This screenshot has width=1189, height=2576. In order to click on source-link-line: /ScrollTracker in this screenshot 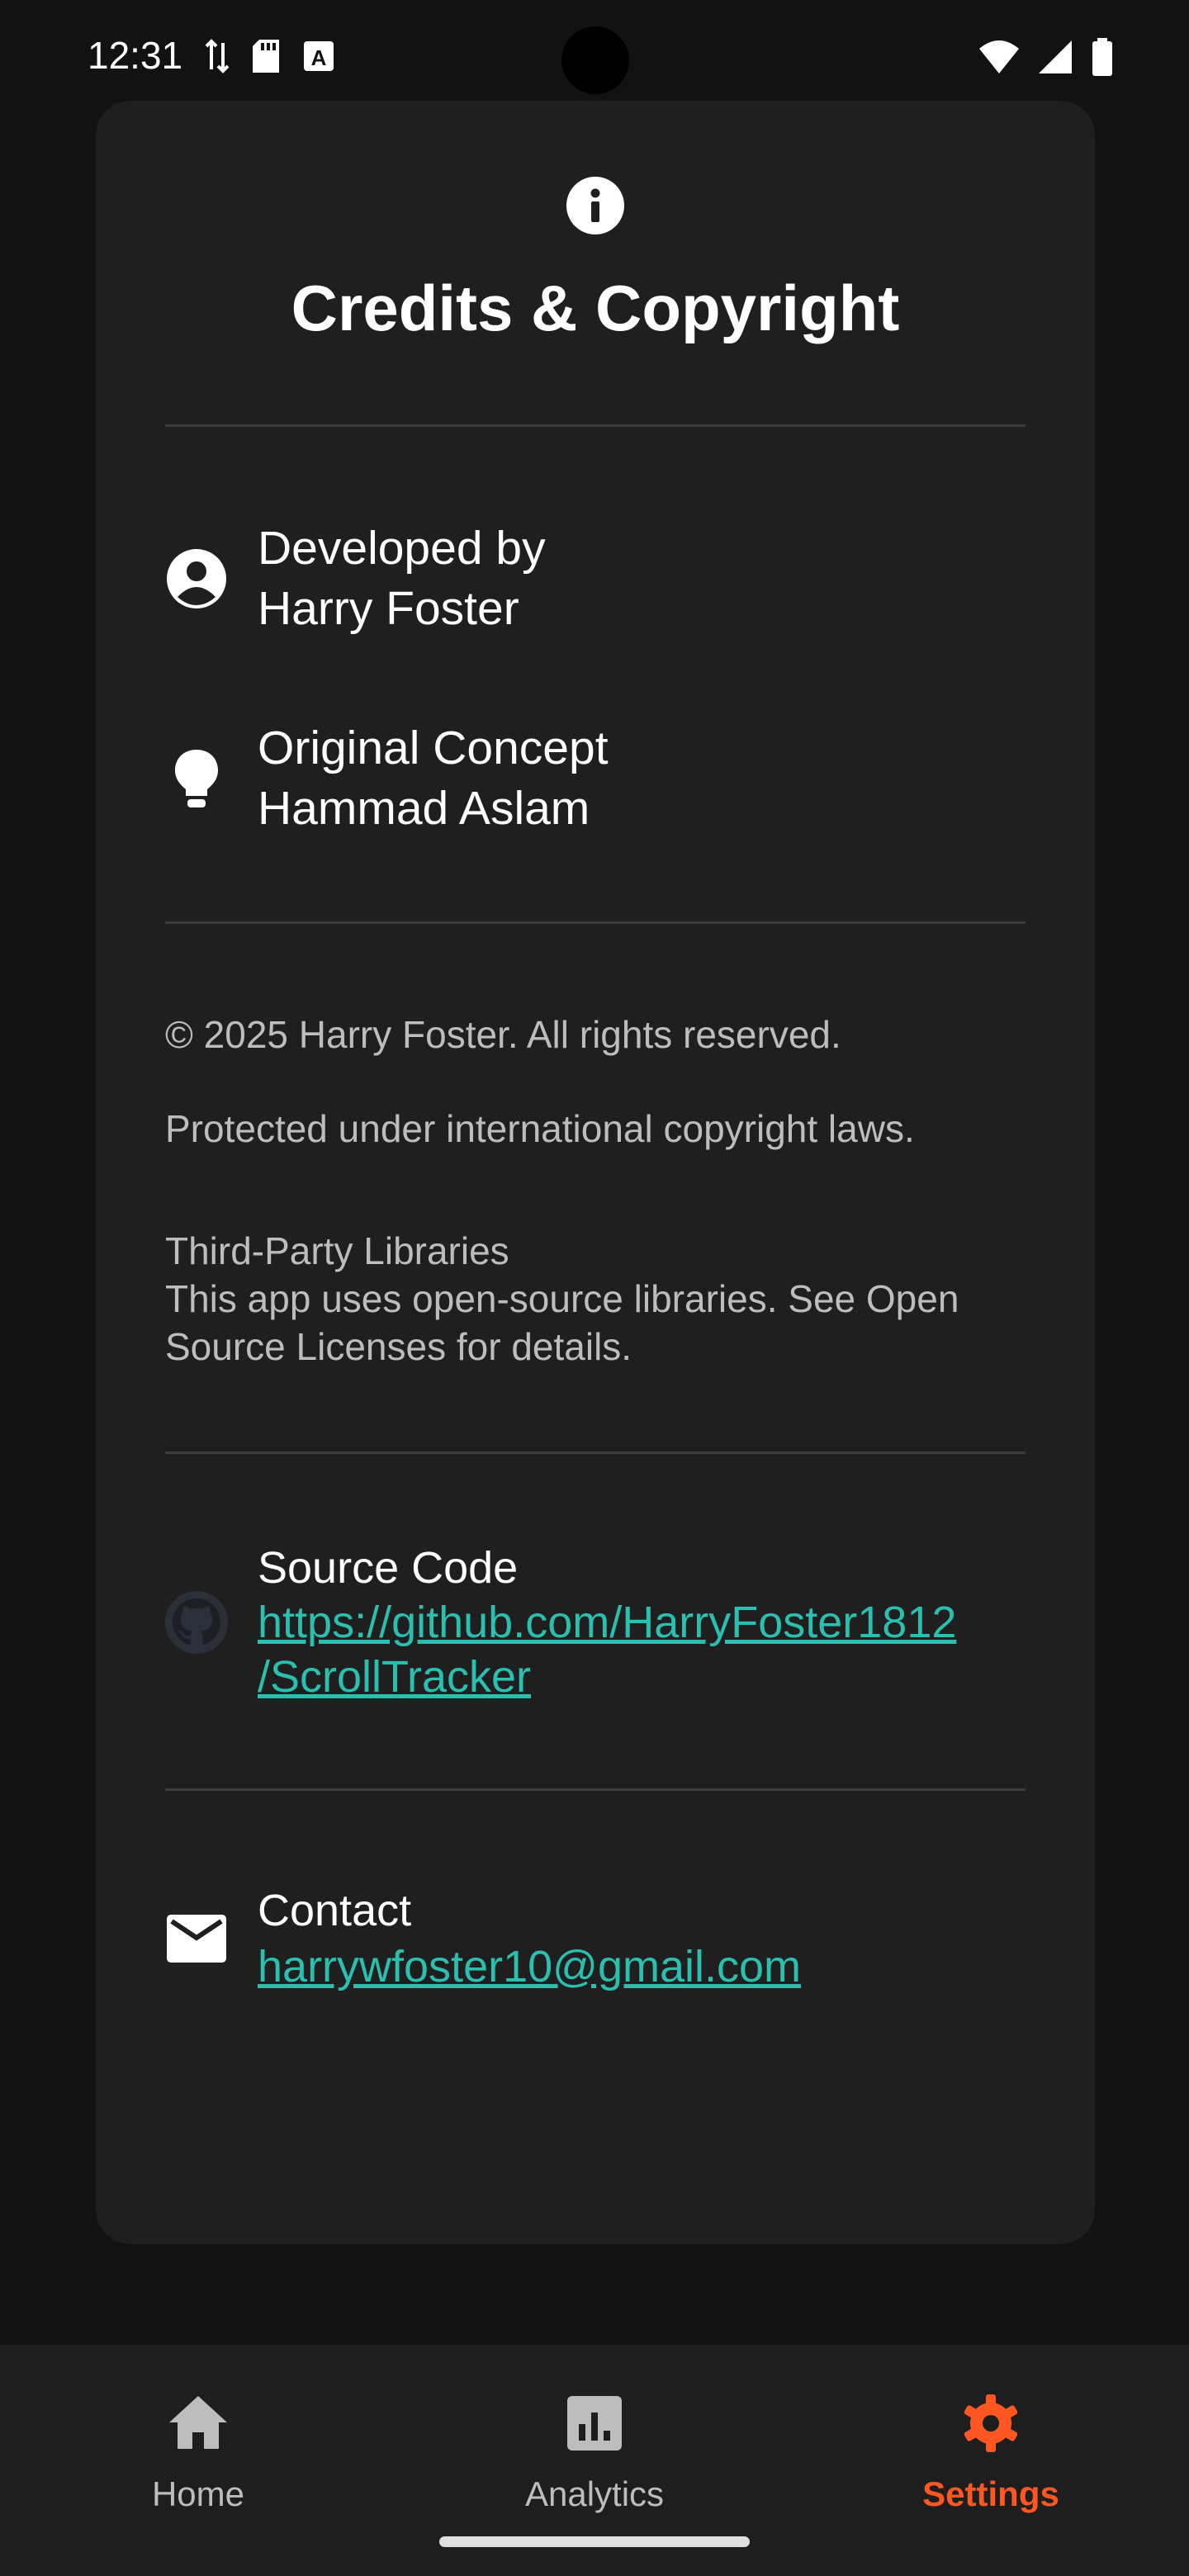, I will do `click(607, 1677)`.